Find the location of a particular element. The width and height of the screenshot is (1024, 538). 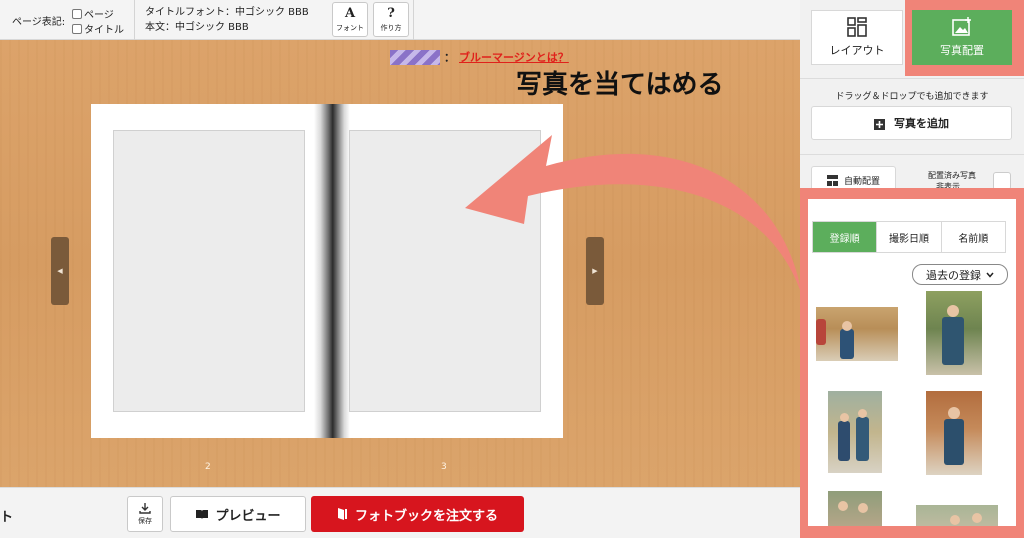

add-photo-icon is located at coordinates (879, 124).